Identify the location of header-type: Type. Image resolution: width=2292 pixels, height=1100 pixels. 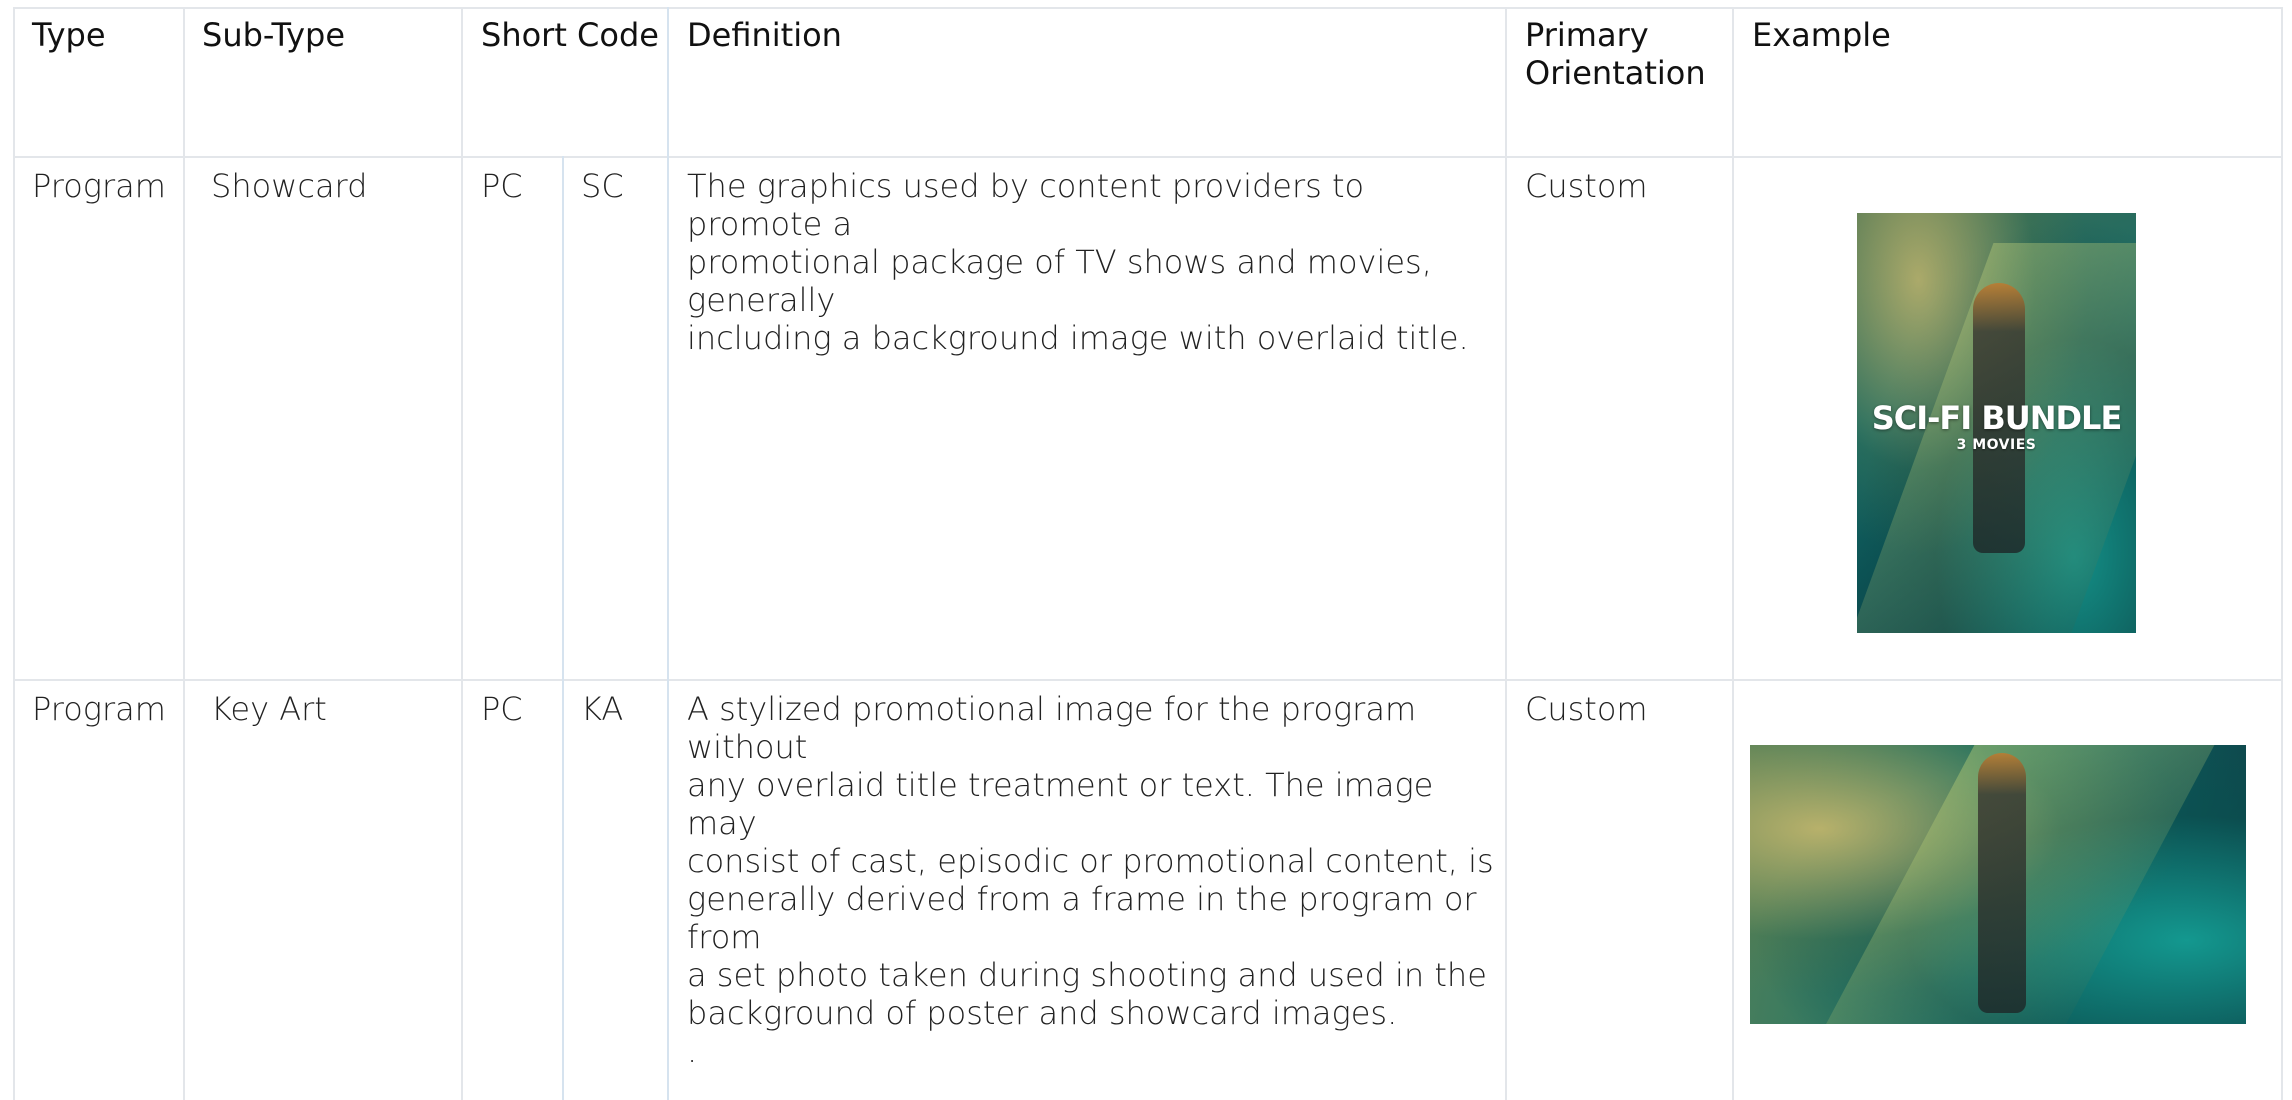
(69, 35).